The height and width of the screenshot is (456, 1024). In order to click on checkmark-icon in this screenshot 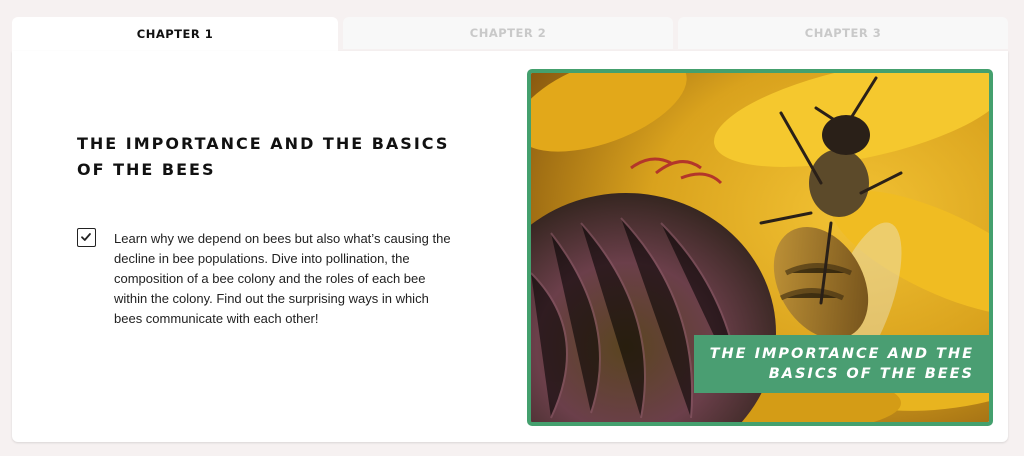, I will do `click(86, 237)`.